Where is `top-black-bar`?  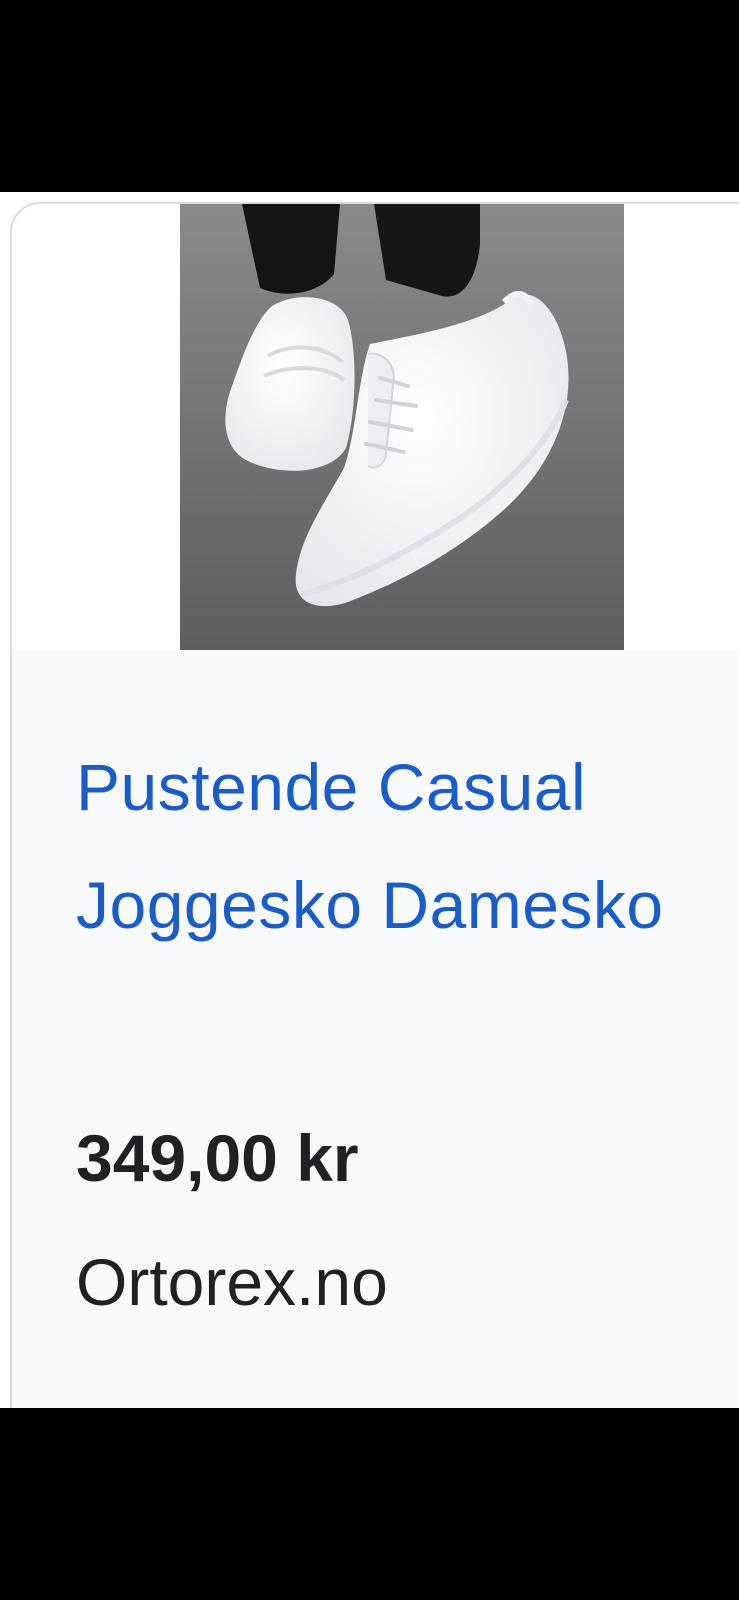 top-black-bar is located at coordinates (369, 96).